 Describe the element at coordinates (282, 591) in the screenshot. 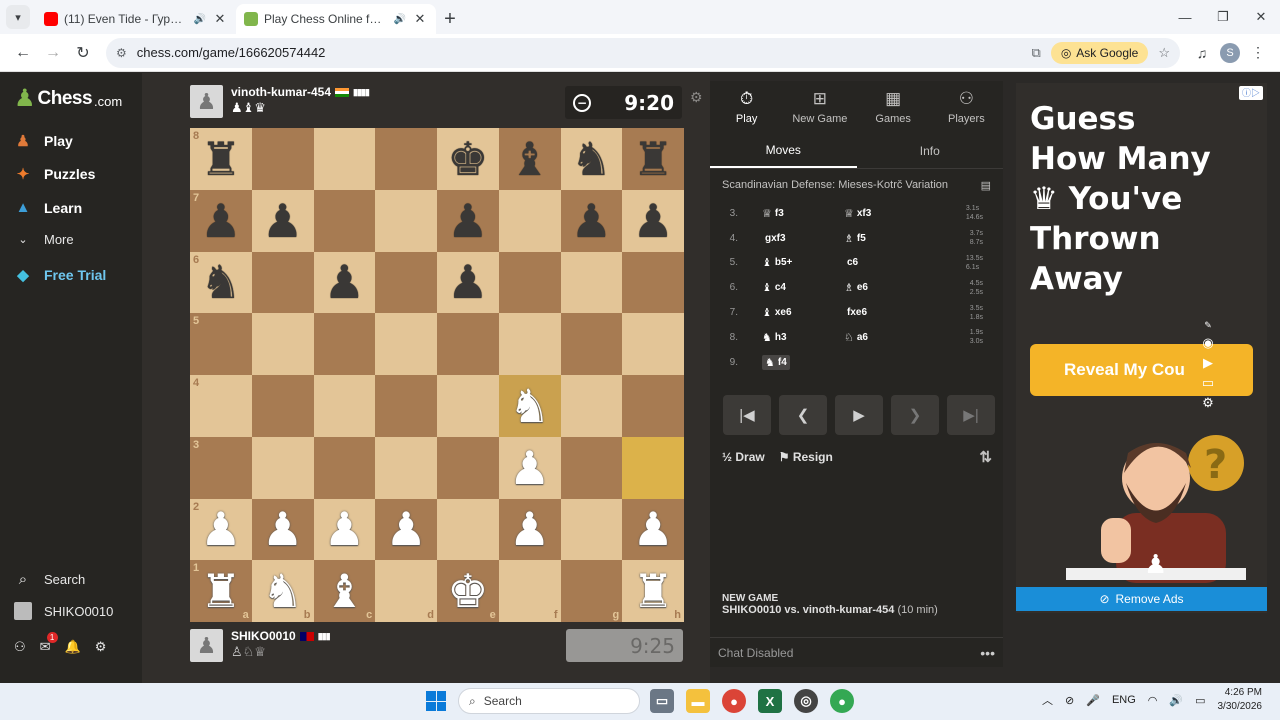

I see `square-b1: b ♞` at that location.